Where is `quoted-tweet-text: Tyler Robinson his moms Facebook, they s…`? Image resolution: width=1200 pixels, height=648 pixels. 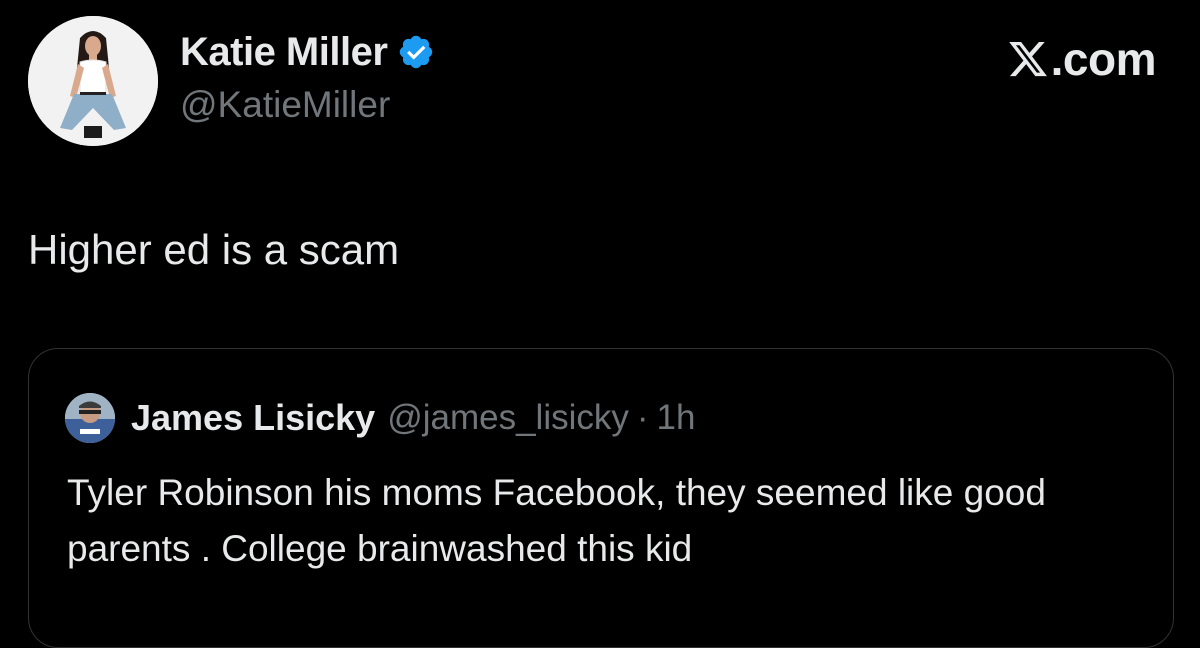 quoted-tweet-text: Tyler Robinson his moms Facebook, they s… is located at coordinates (556, 520).